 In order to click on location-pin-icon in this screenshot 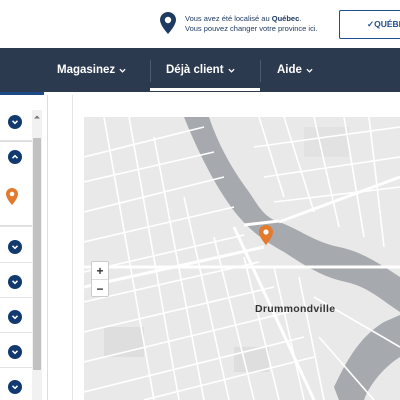, I will do `click(168, 23)`.